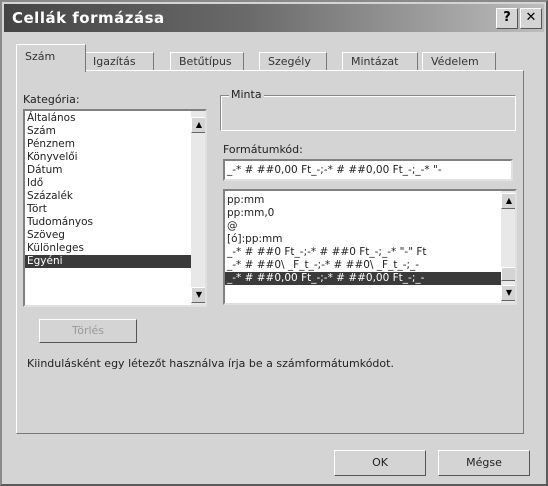 This screenshot has height=486, width=548. Describe the element at coordinates (370, 200) in the screenshot. I see `format-code-item: pp:mm` at that location.